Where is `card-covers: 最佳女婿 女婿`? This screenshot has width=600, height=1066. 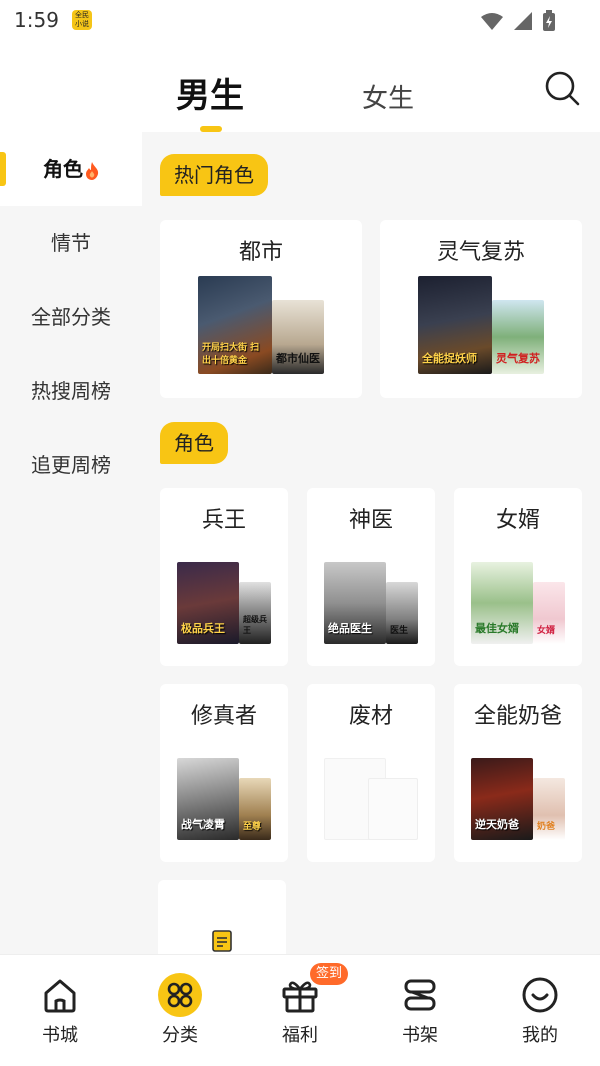
card-covers: 最佳女婿 女婿 is located at coordinates (518, 603).